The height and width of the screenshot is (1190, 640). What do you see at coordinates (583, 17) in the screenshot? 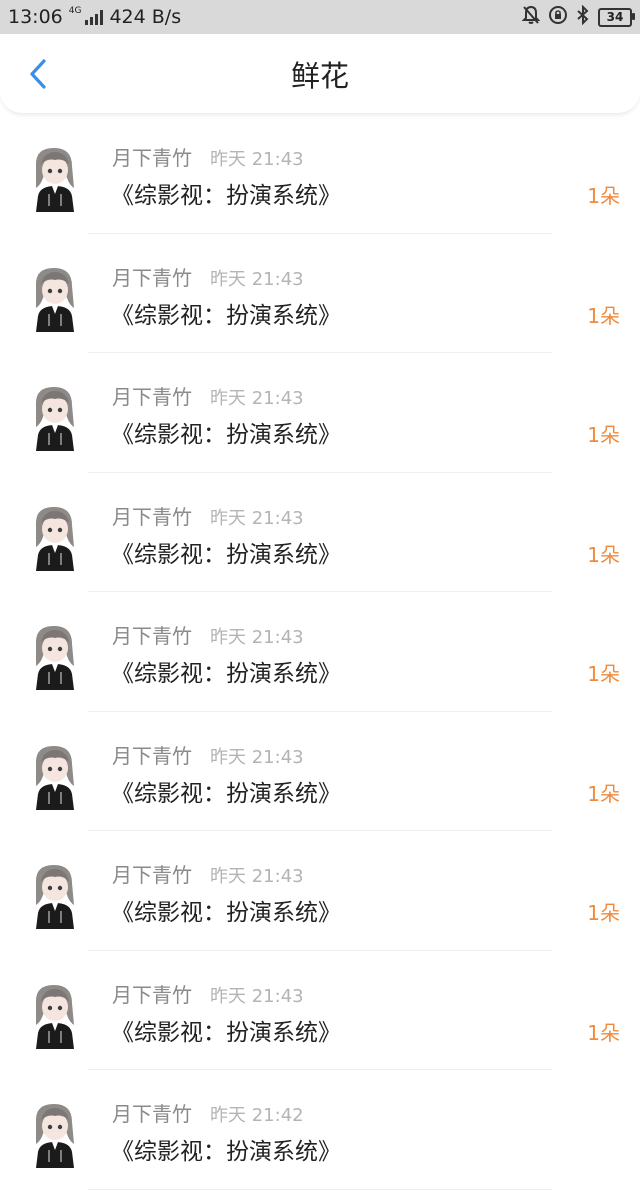
I see `bluetooth-icon` at bounding box center [583, 17].